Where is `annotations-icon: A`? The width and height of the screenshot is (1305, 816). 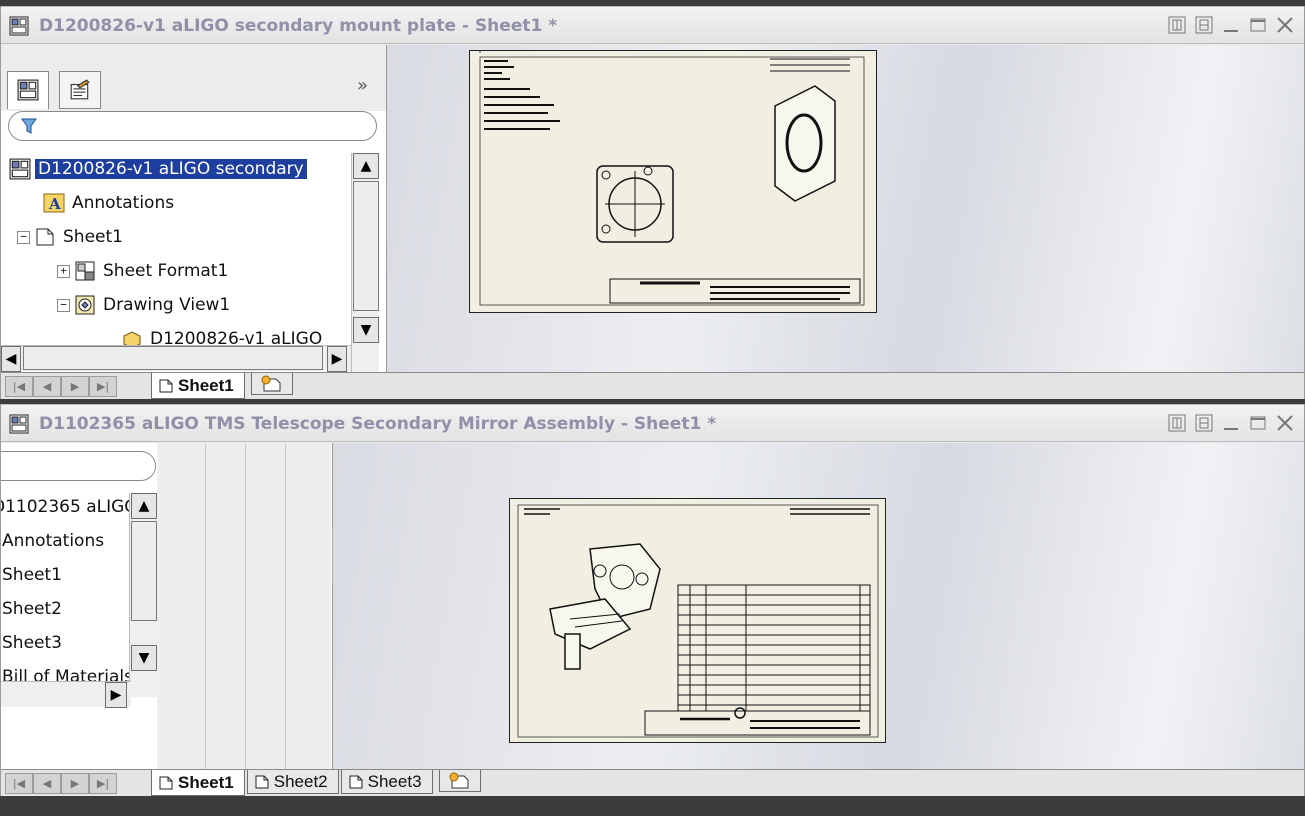 annotations-icon: A is located at coordinates (54, 203).